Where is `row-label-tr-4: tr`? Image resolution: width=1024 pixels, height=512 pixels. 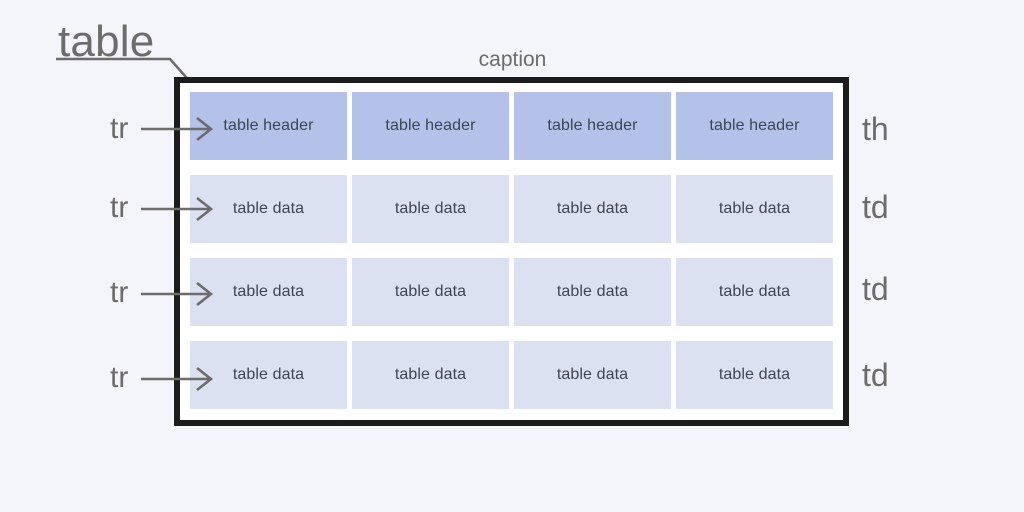 row-label-tr-4: tr is located at coordinates (119, 377).